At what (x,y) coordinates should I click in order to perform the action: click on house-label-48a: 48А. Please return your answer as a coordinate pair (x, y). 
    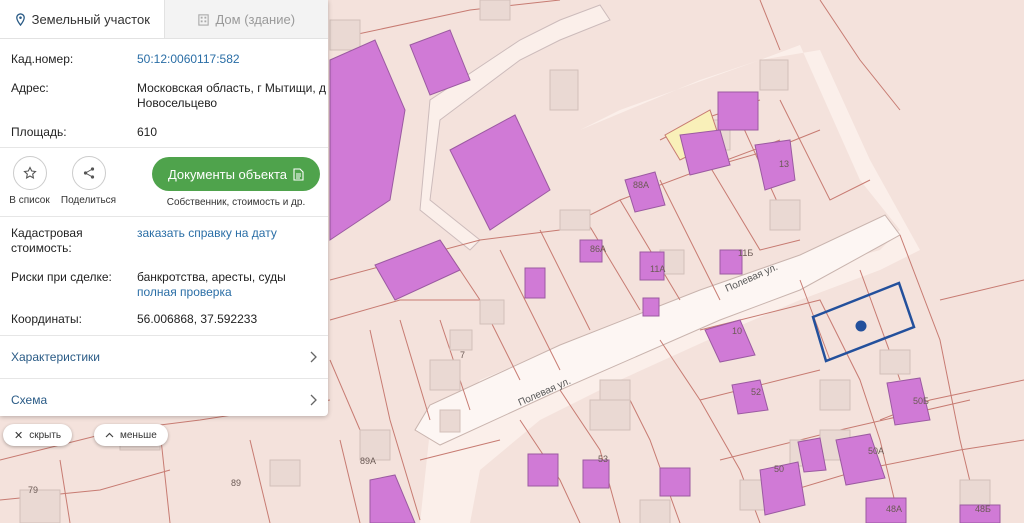
    Looking at the image, I should click on (894, 509).